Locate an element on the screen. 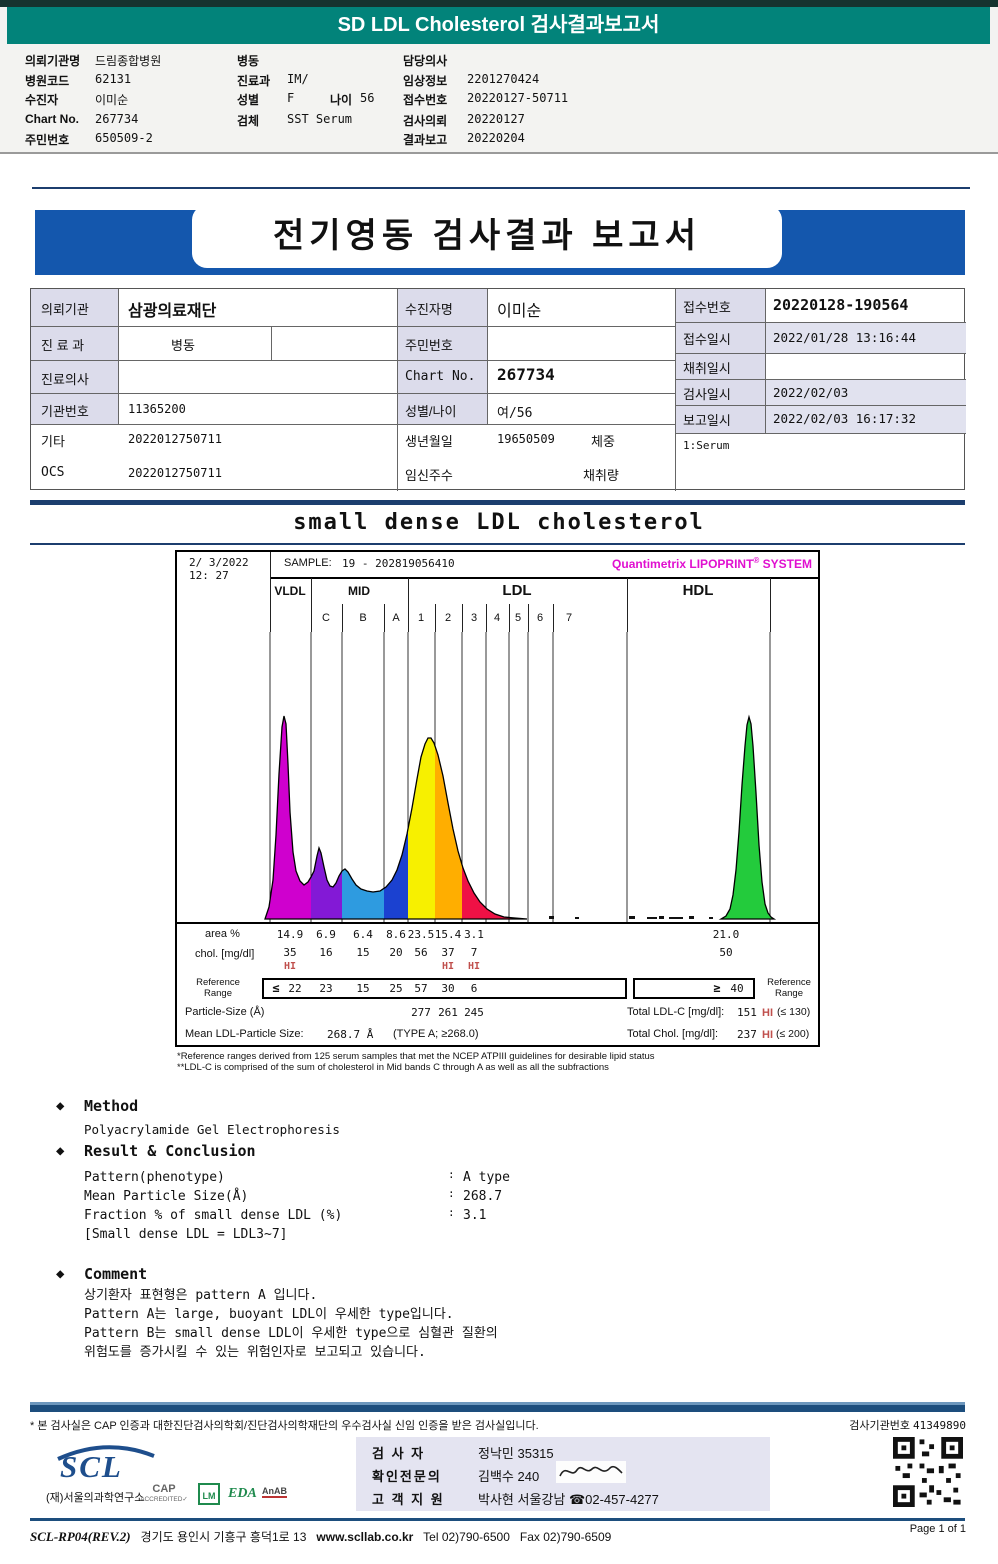  label-attending-doctor: 진료의사 is located at coordinates (65, 379).